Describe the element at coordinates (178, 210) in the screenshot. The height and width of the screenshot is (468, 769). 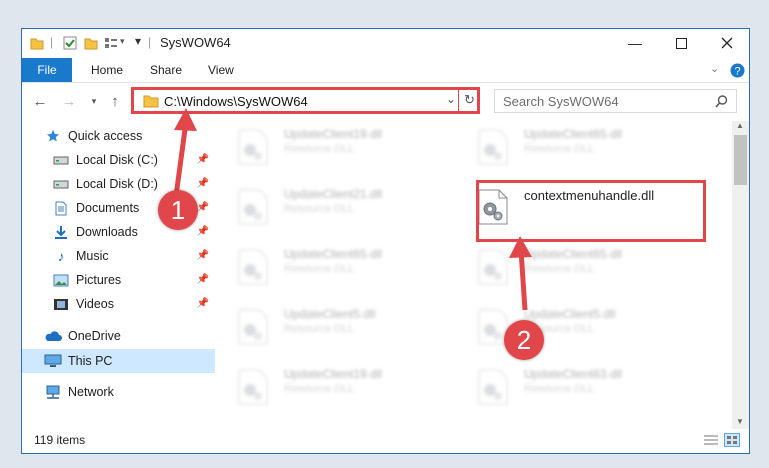
I see `step-badge-1: 1` at that location.